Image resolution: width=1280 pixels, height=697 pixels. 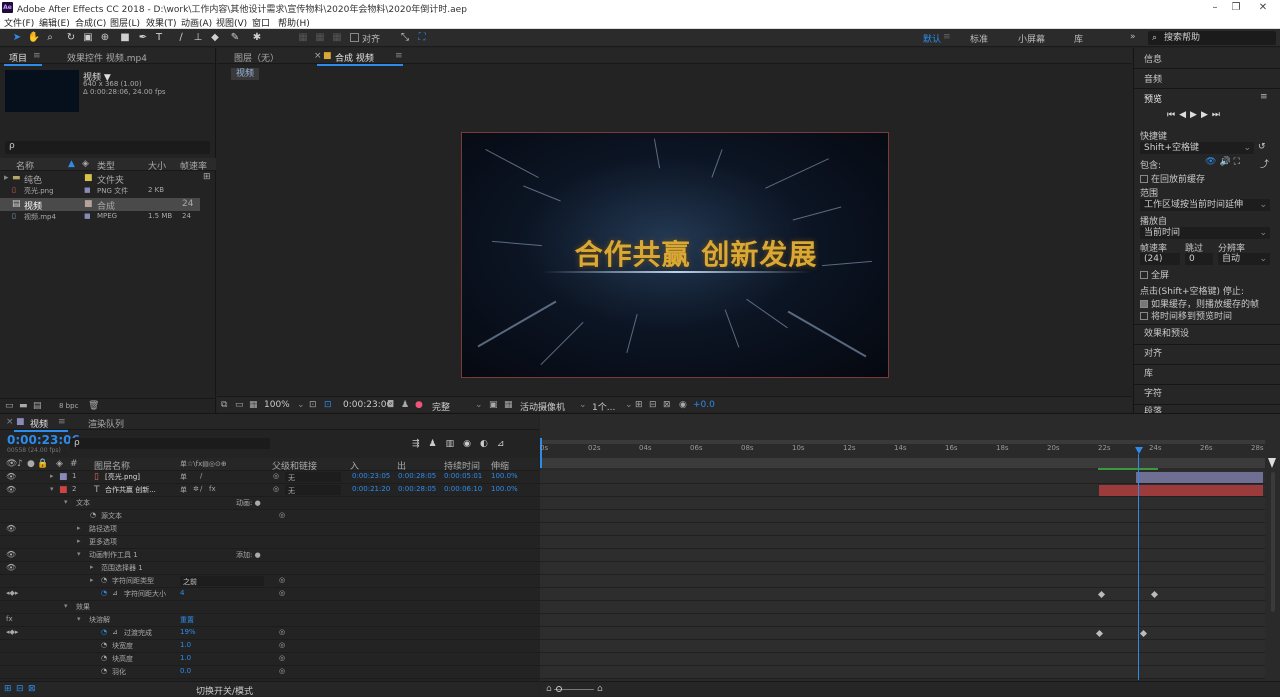 I want to click on layer-bar, so click(x=1181, y=490).